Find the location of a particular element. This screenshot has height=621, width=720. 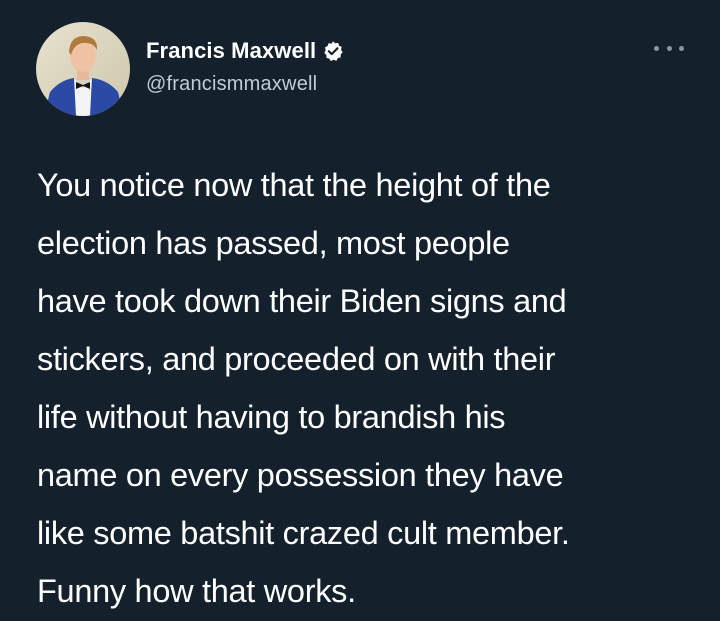

user-handle: @francismmaxwell is located at coordinates (231, 84).